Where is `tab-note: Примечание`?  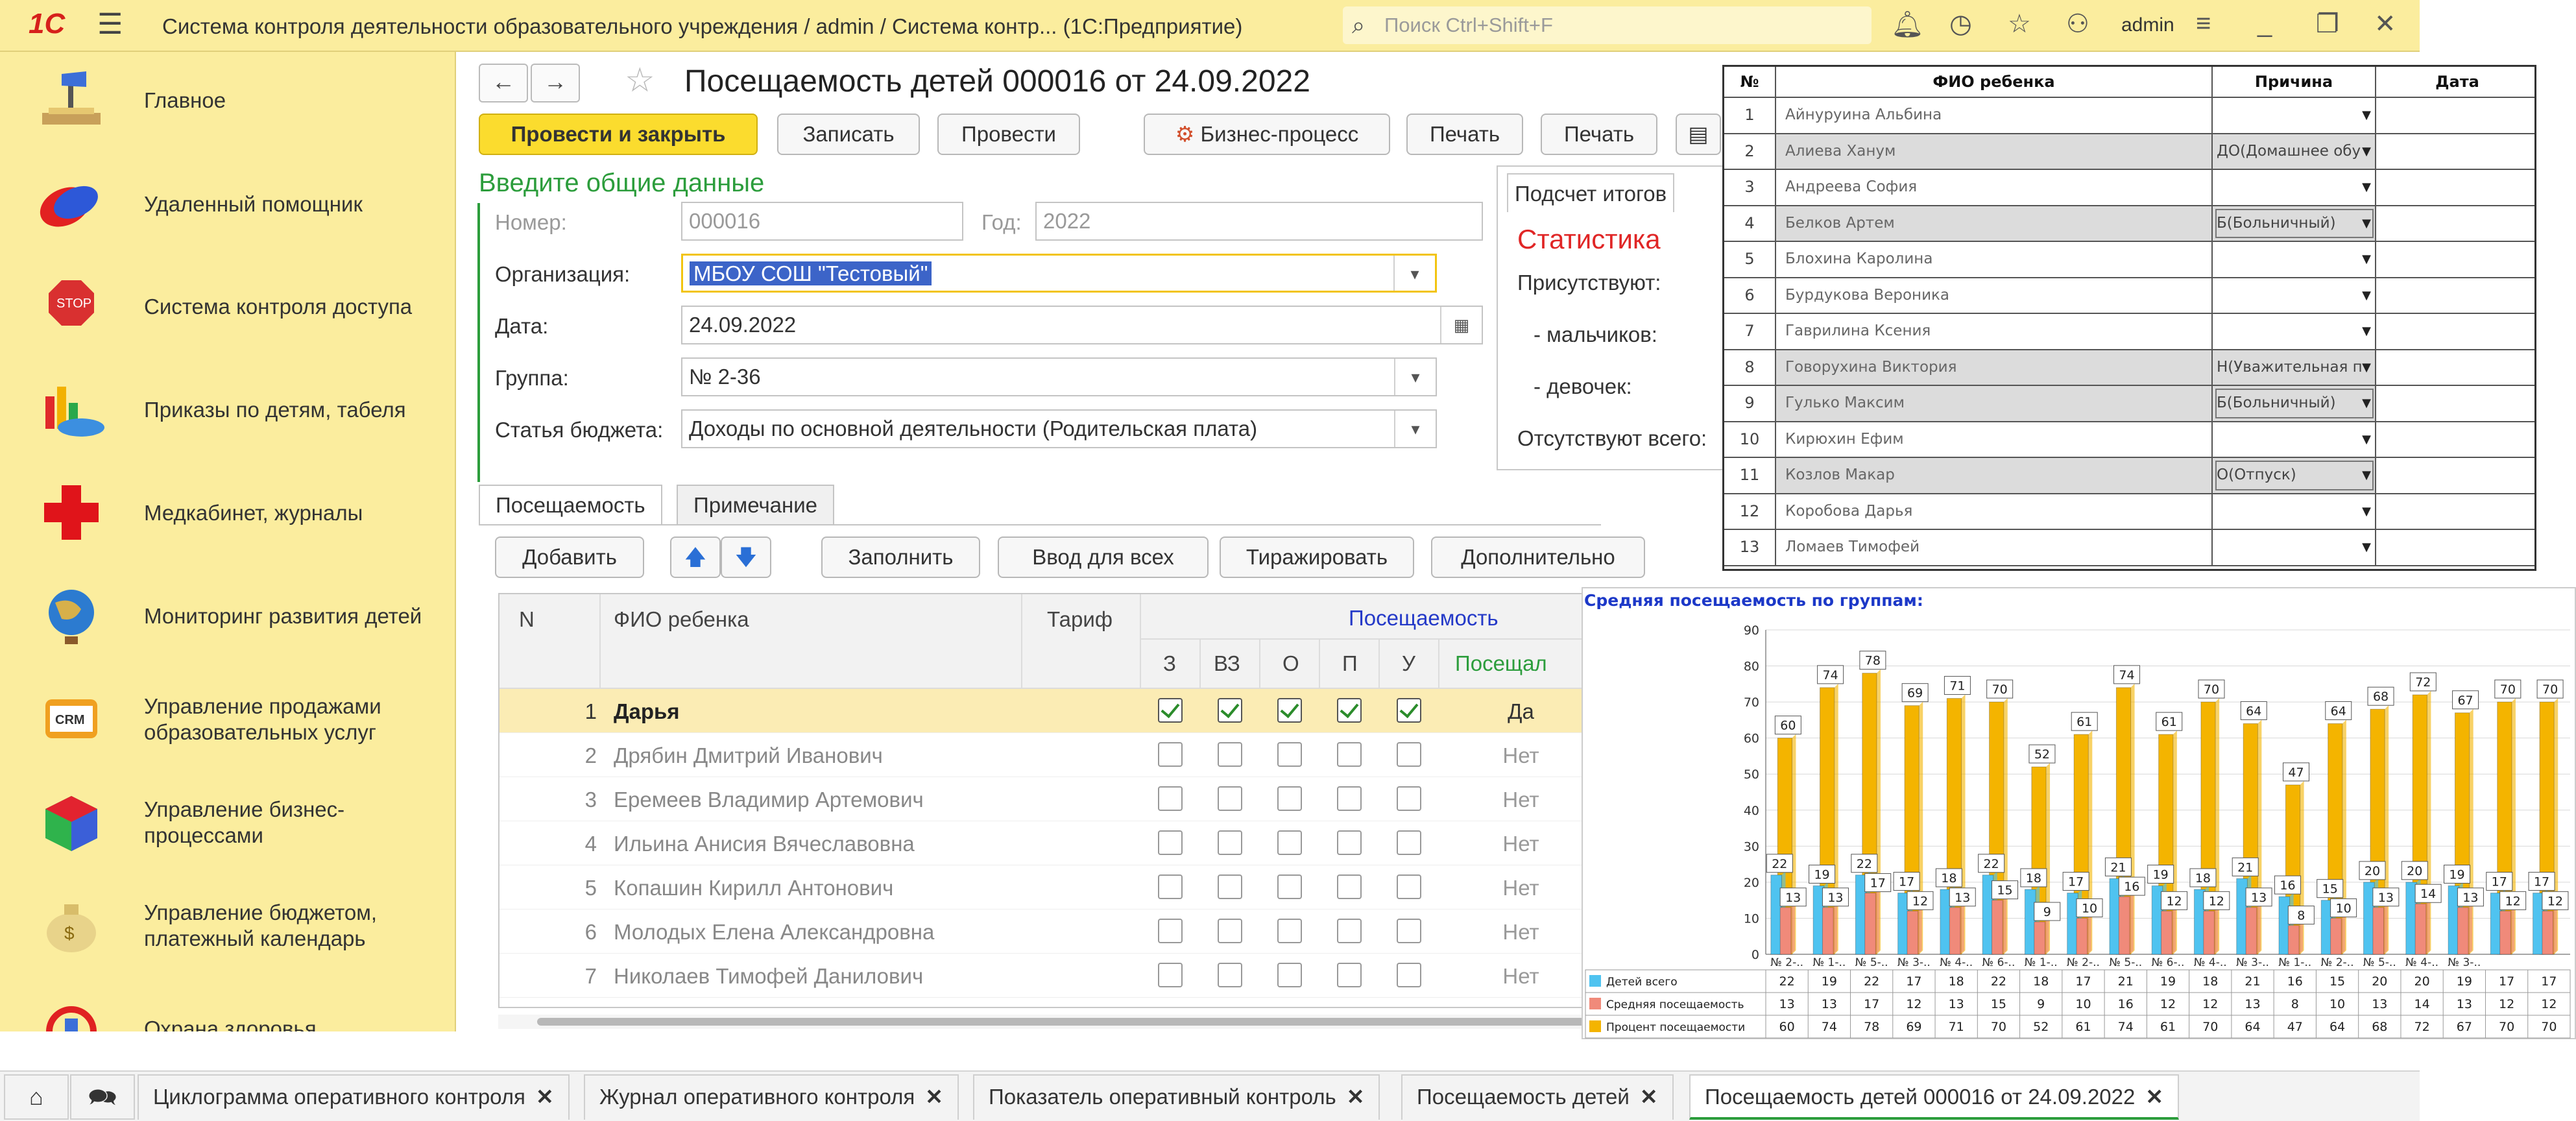
tab-note: Примечание is located at coordinates (756, 505).